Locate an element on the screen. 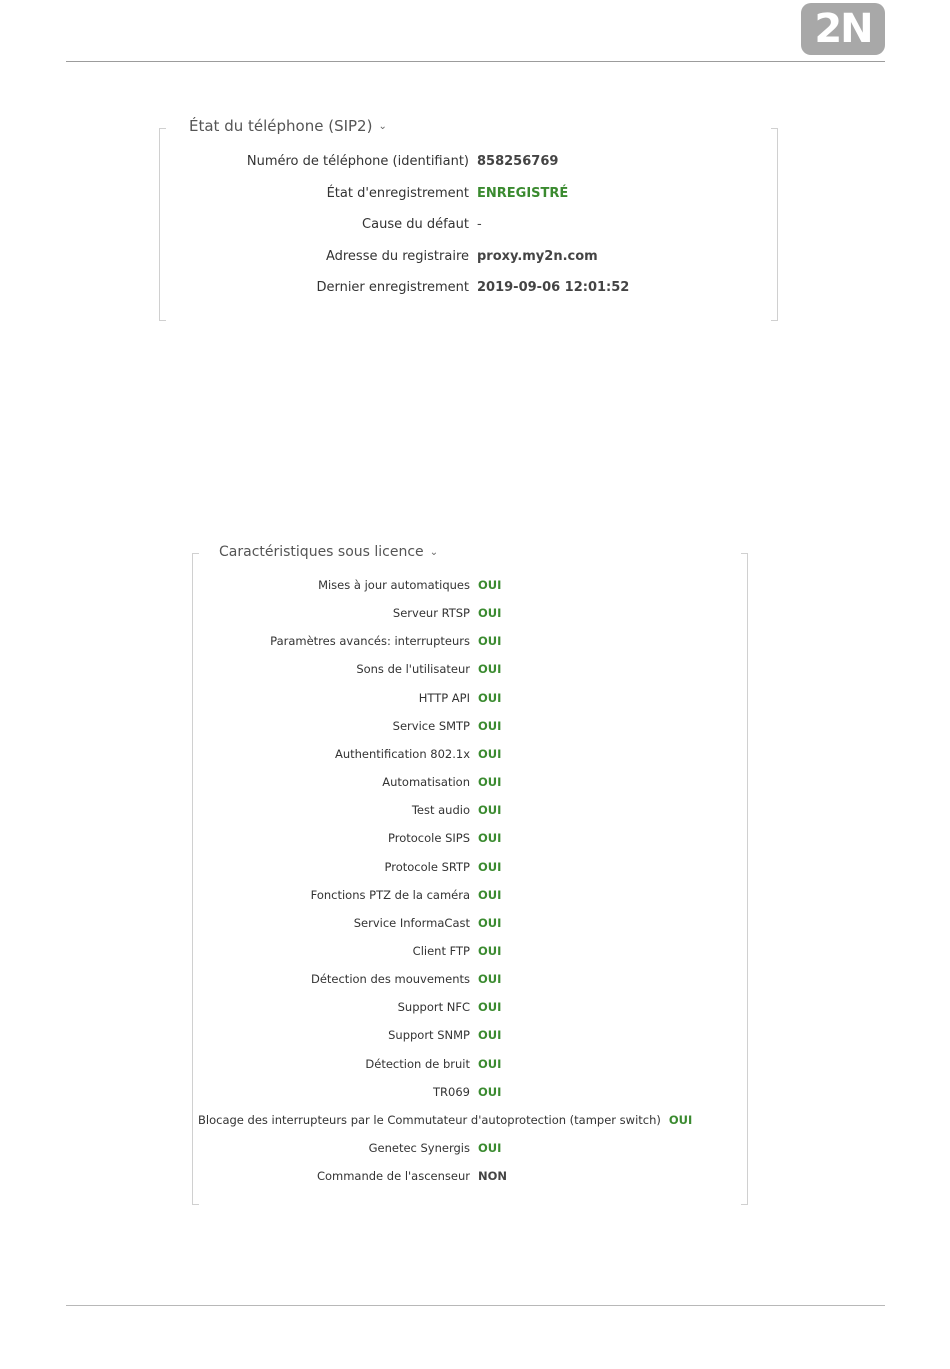  row-label: Test audio is located at coordinates (440, 810).